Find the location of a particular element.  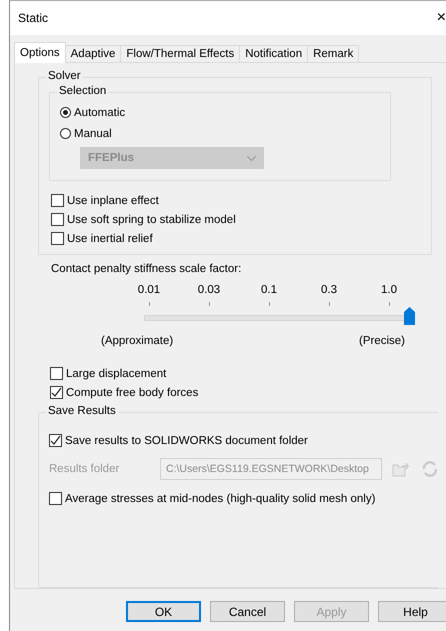

group-title: Solver is located at coordinates (64, 76).